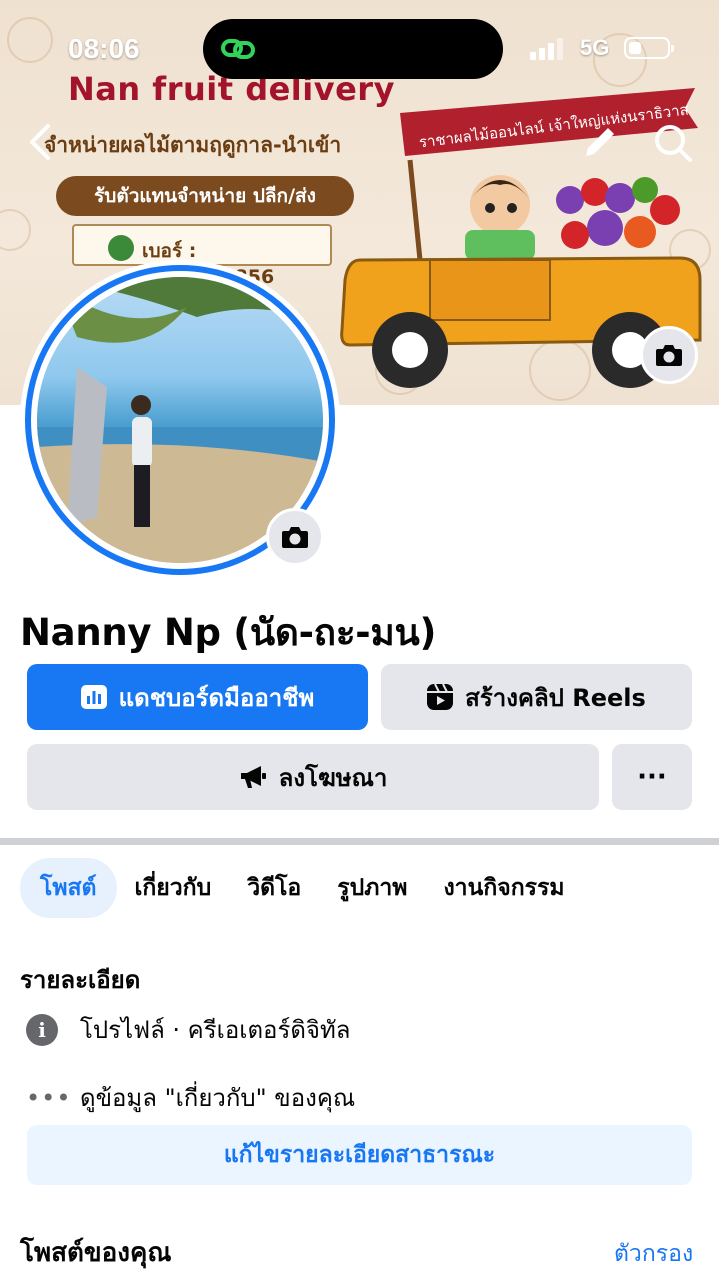 This screenshot has height=1280, width=719. I want to click on create-reels-button: สร้างคลิป Reels, so click(536, 697).